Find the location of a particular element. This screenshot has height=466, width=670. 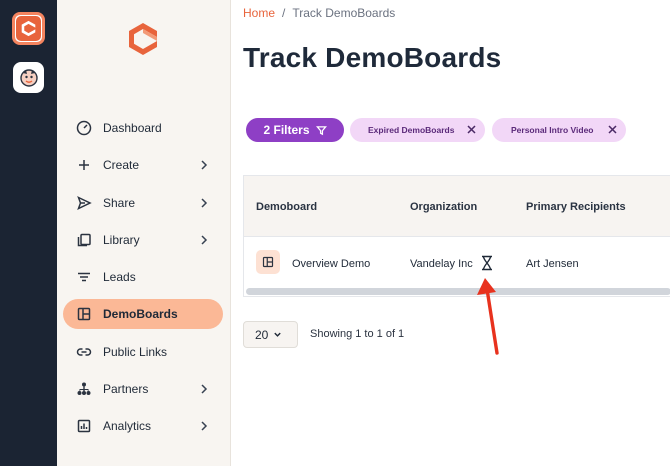

sidebar-item-dashboard: Dashboard is located at coordinates (143, 128).